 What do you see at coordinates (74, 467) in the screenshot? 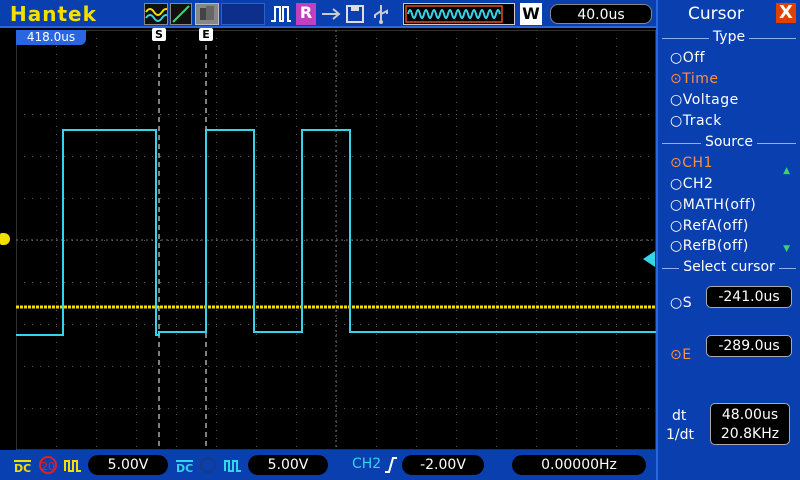
I see `ch1-probe-icon` at bounding box center [74, 467].